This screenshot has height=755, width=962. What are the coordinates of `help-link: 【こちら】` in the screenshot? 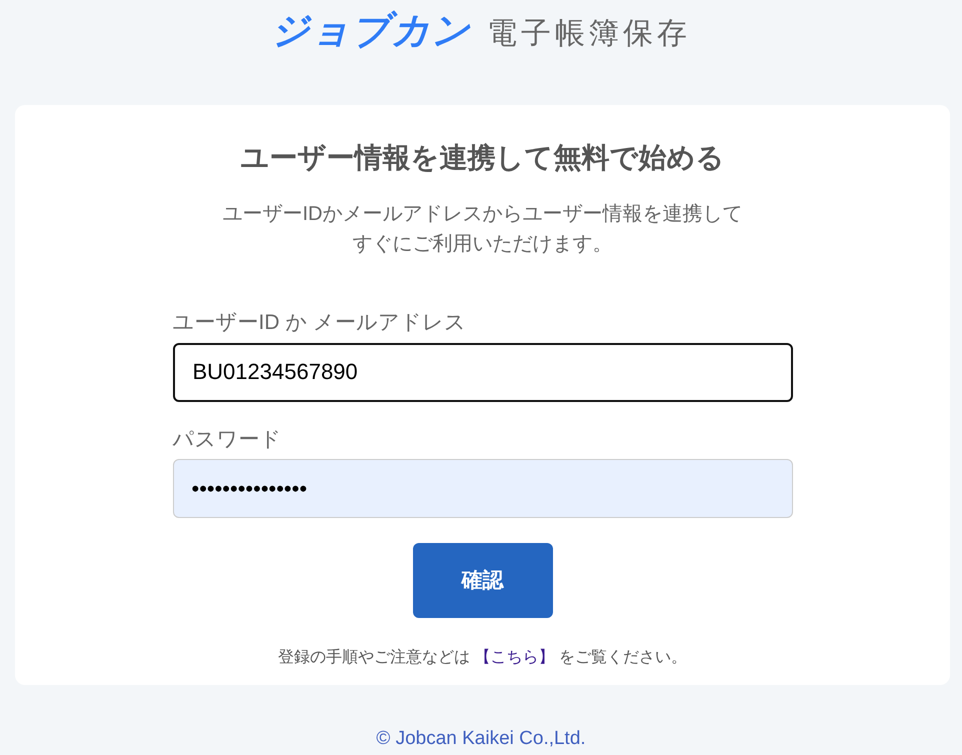 It's located at (514, 657).